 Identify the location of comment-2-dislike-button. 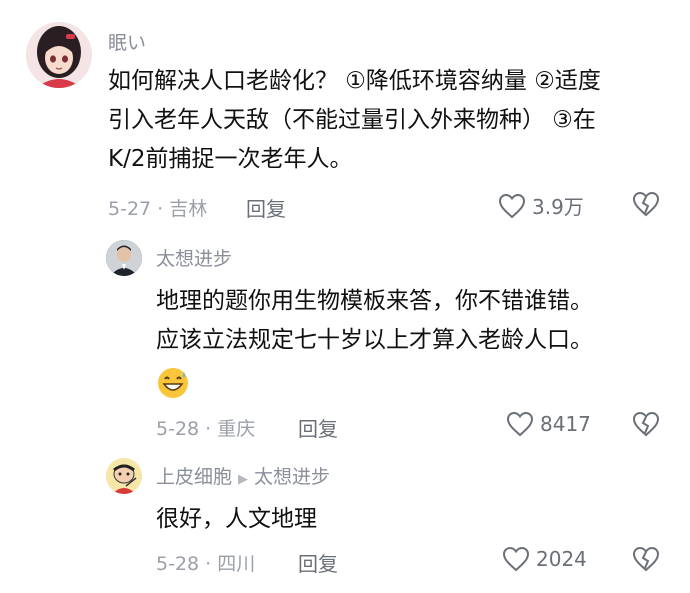
(646, 426).